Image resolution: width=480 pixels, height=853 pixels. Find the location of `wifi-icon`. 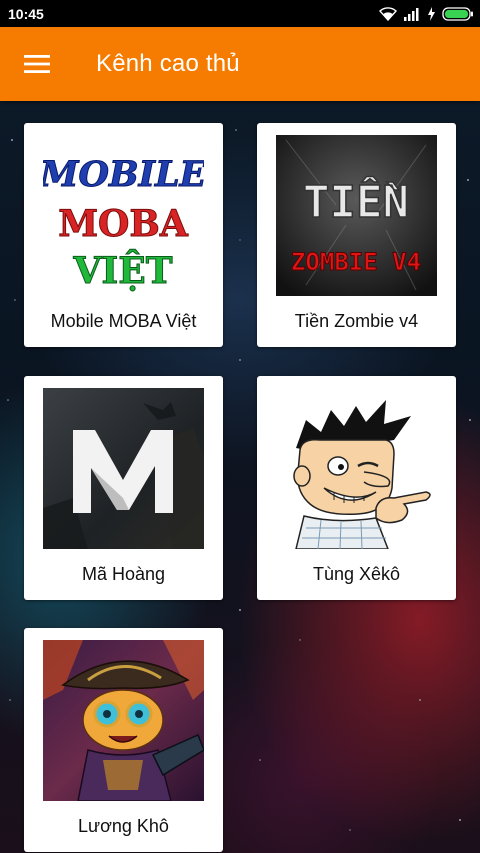

wifi-icon is located at coordinates (388, 13).